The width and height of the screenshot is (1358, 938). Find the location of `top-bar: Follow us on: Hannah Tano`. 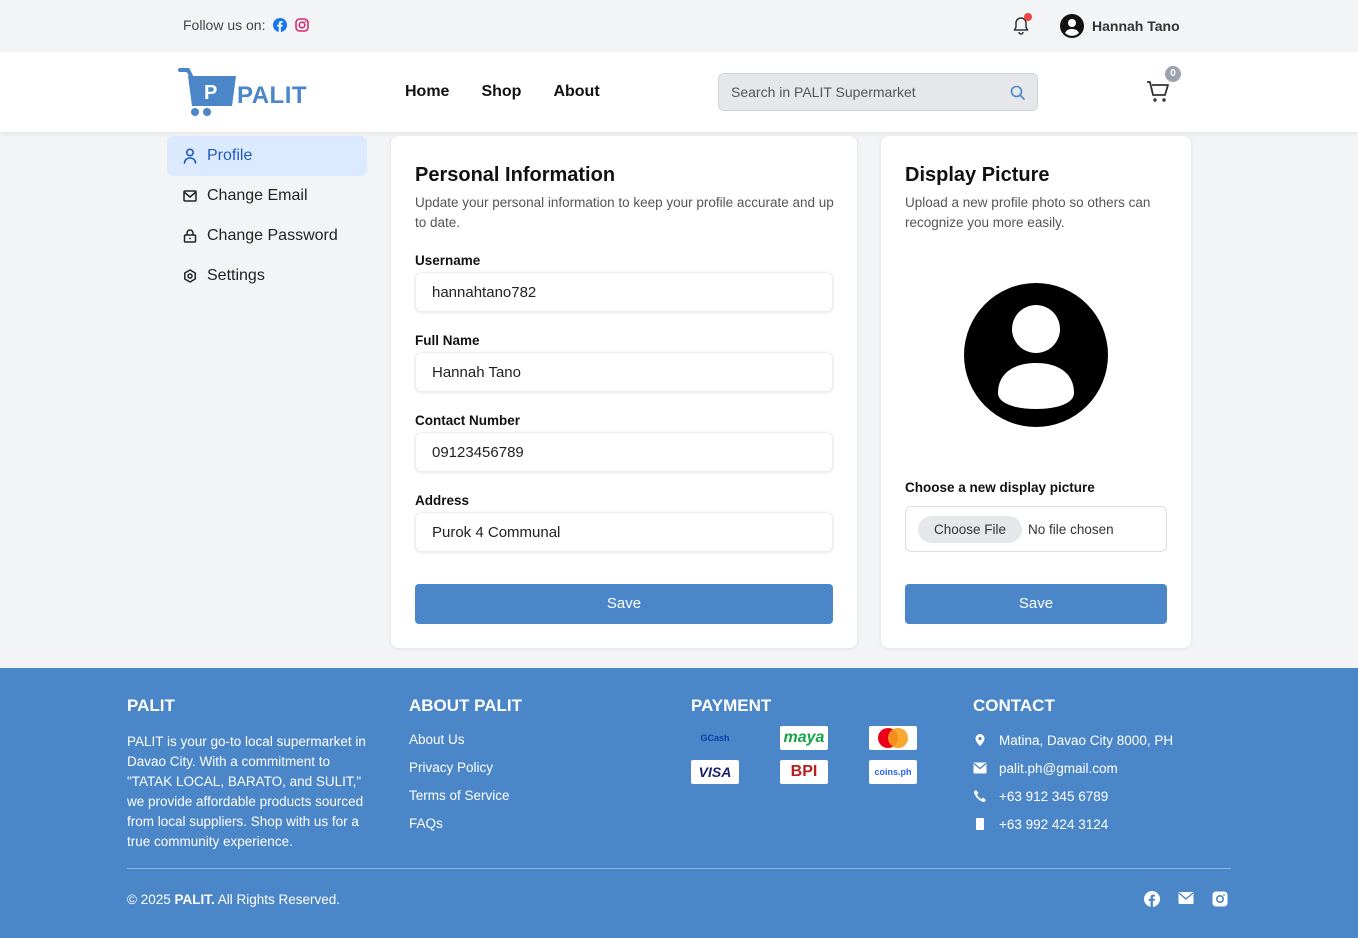

top-bar: Follow us on: Hannah Tano is located at coordinates (679, 26).